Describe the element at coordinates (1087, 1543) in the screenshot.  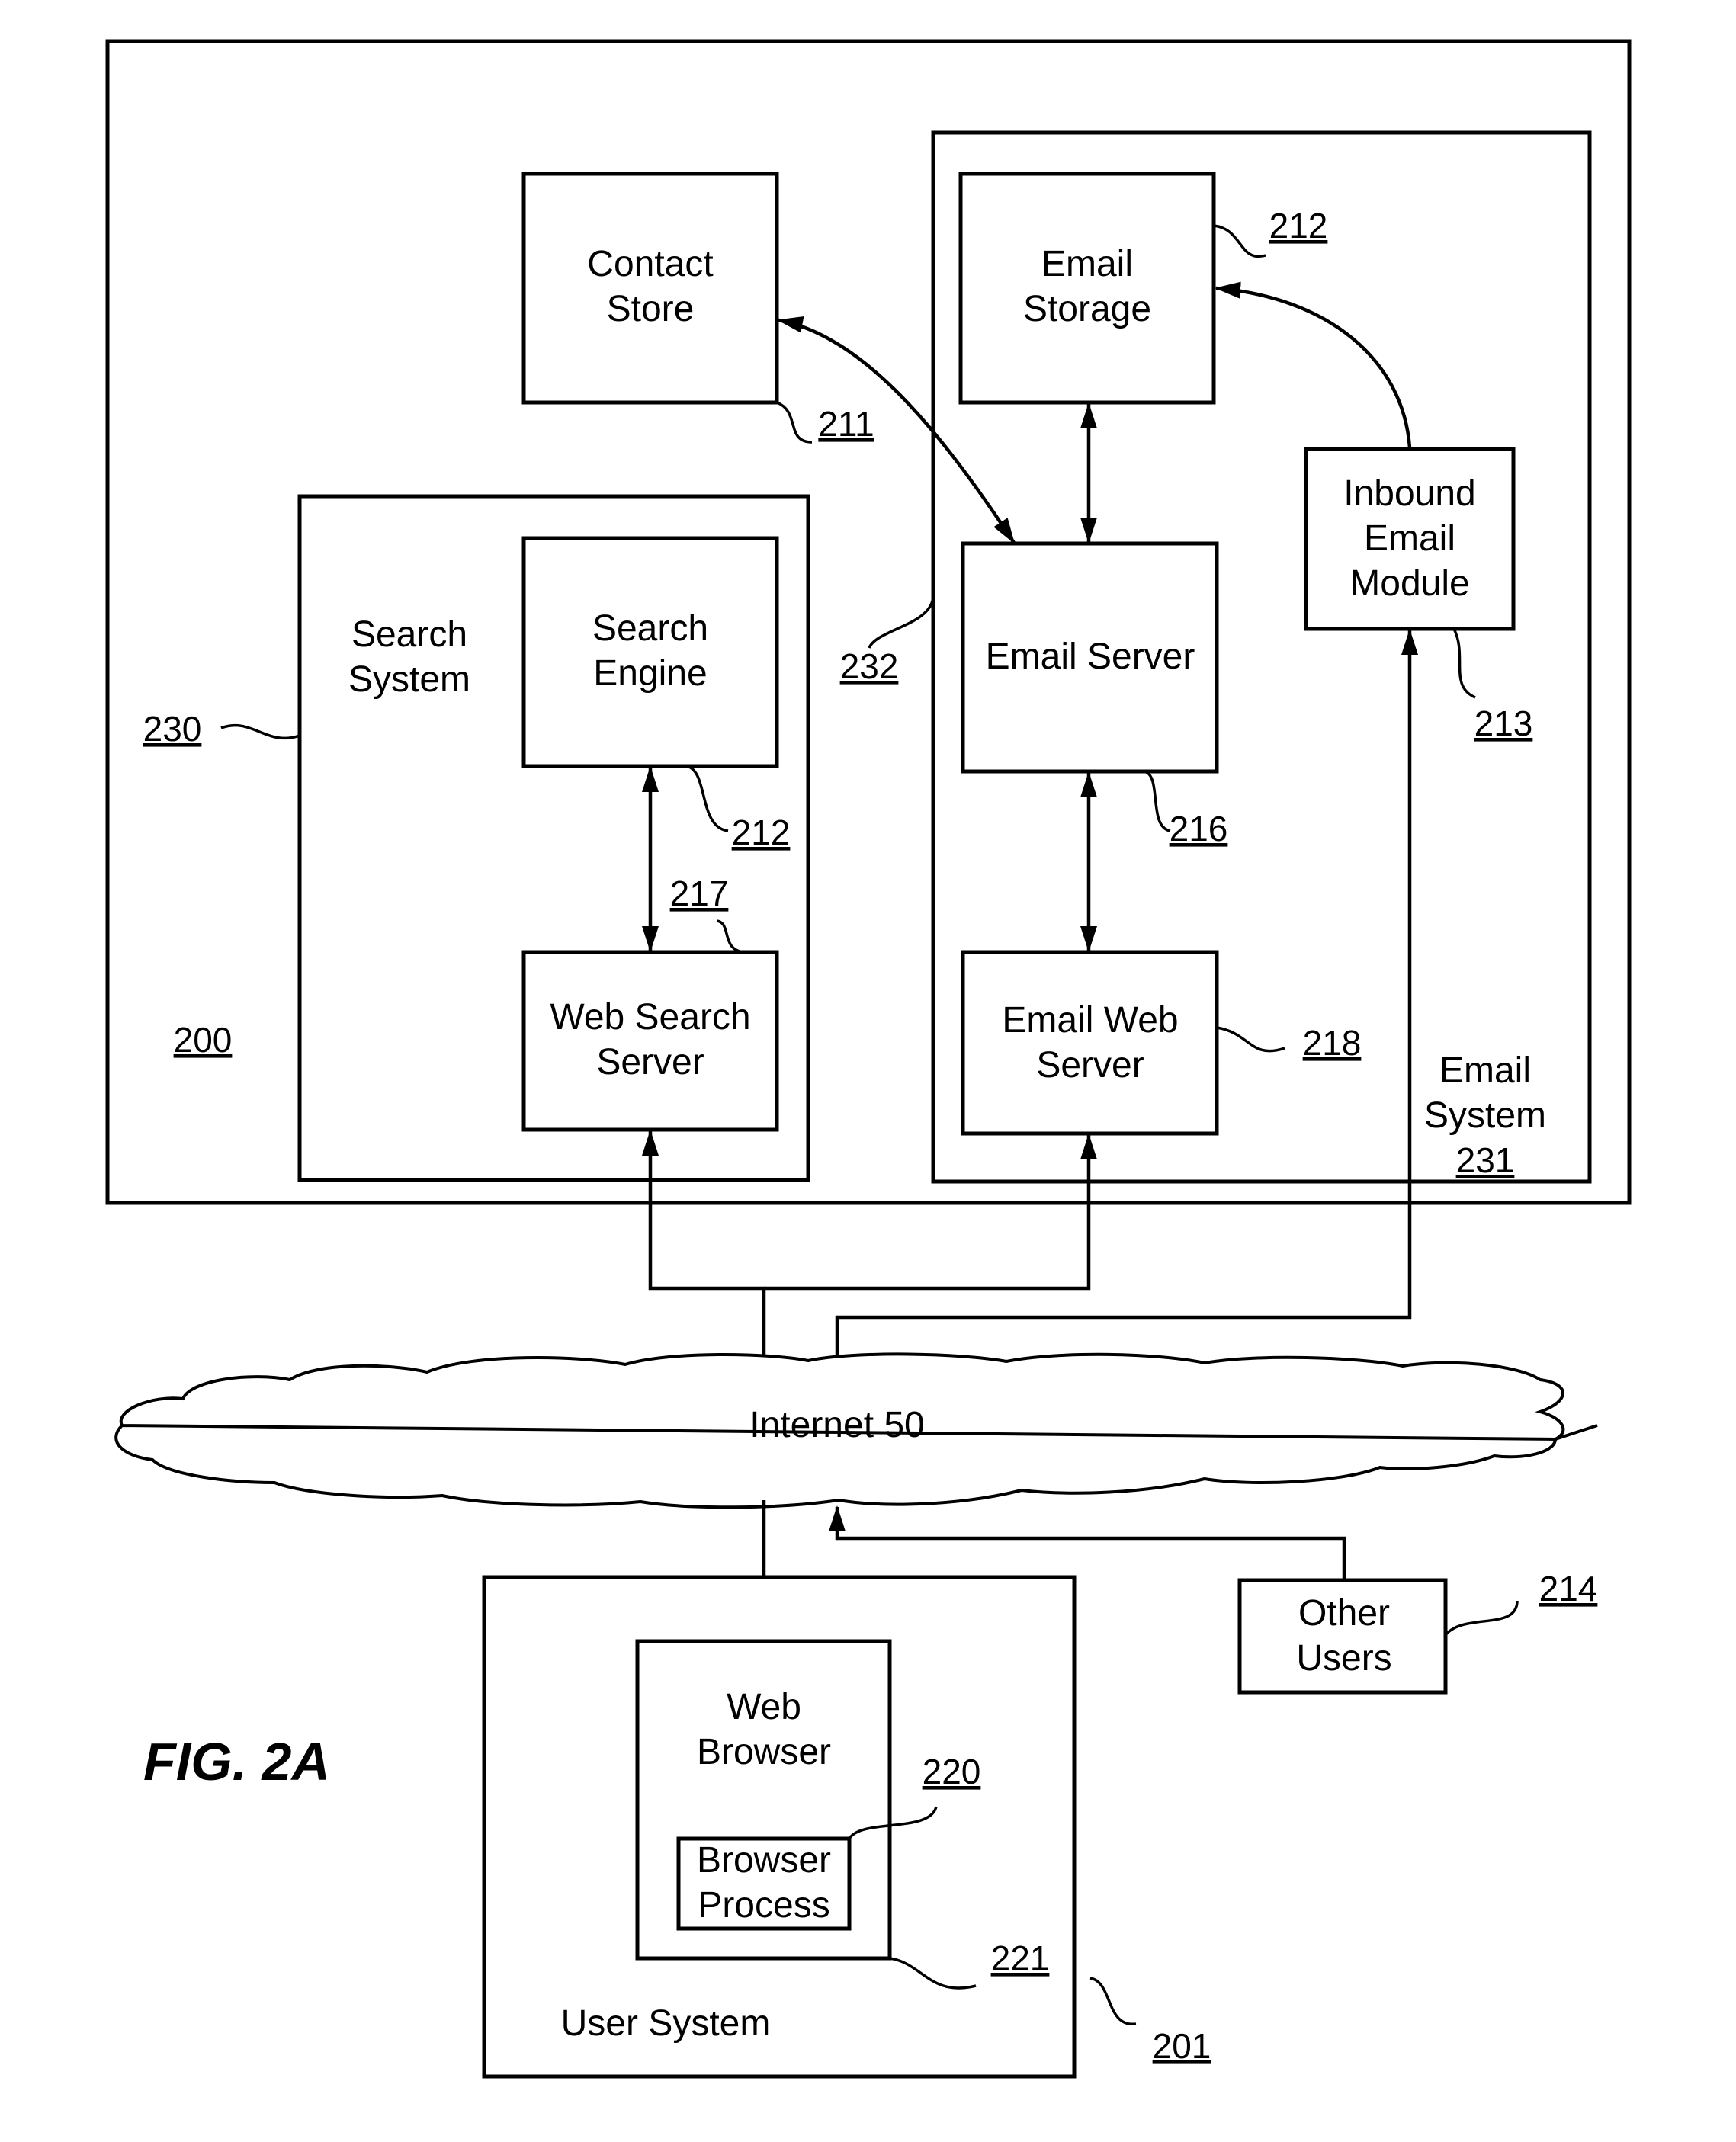
I see `arrow-other-users-to-internet` at that location.